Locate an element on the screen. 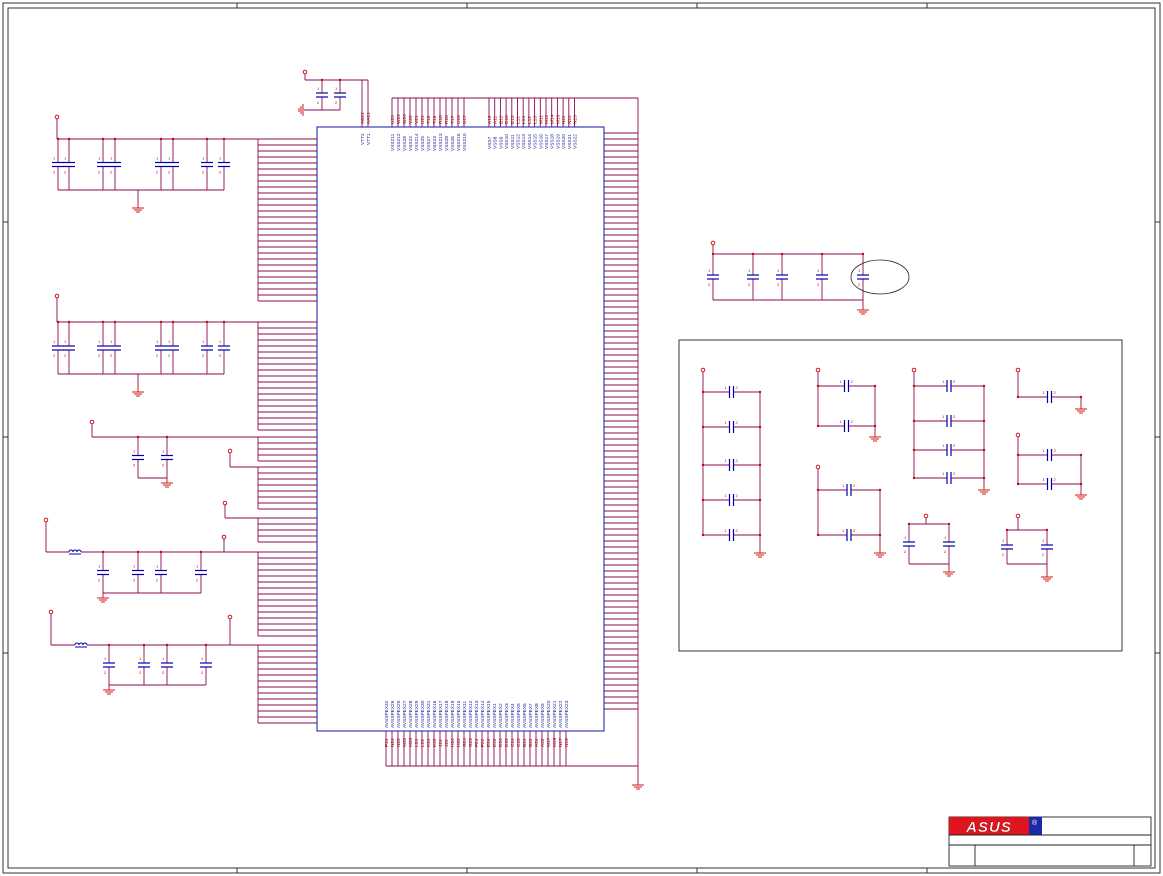  pin-number-label: L11 is located at coordinates (519, 120).